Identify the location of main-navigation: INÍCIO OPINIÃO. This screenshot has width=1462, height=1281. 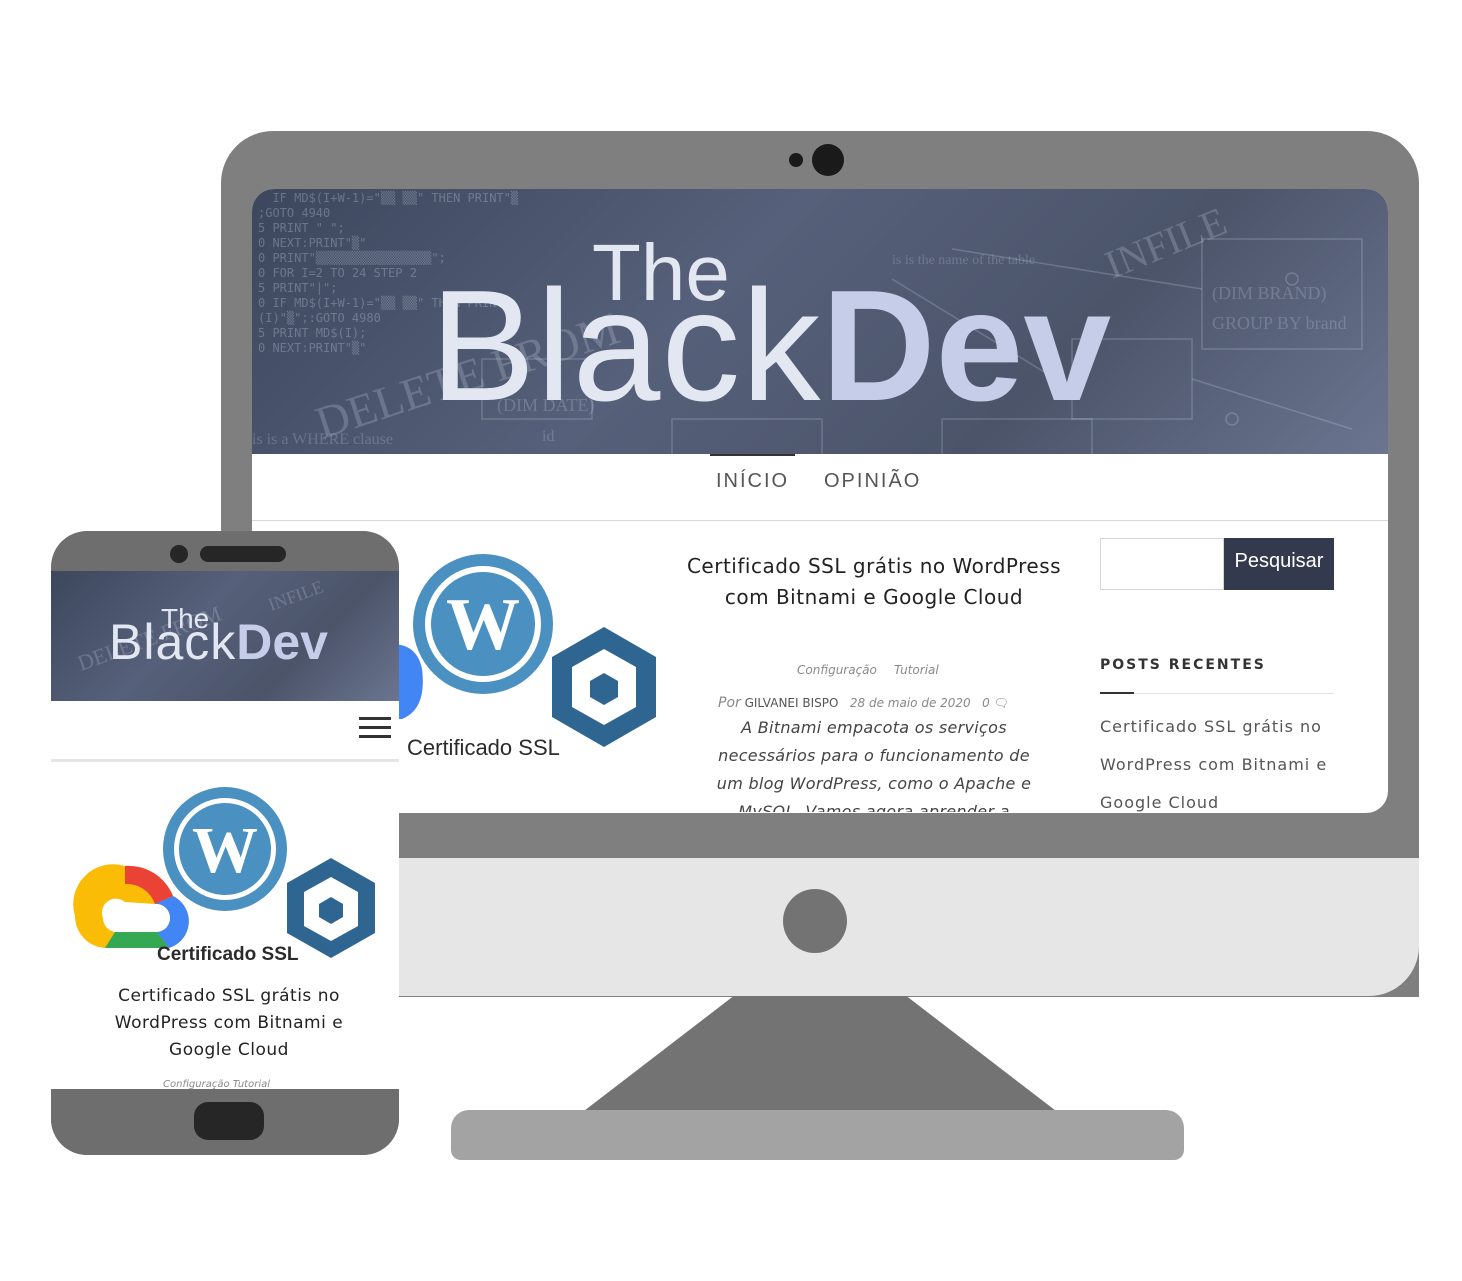
(820, 487).